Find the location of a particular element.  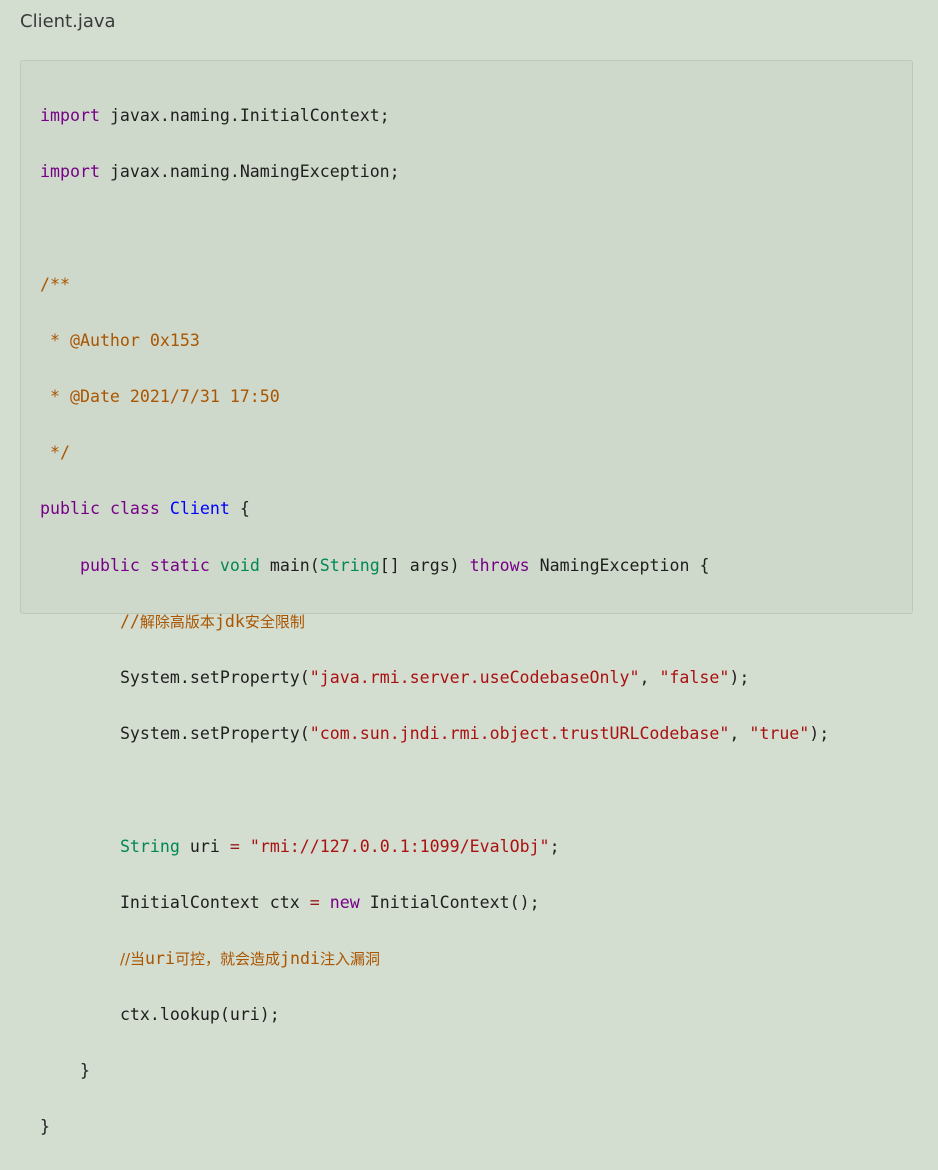

brace: { is located at coordinates (239, 509).